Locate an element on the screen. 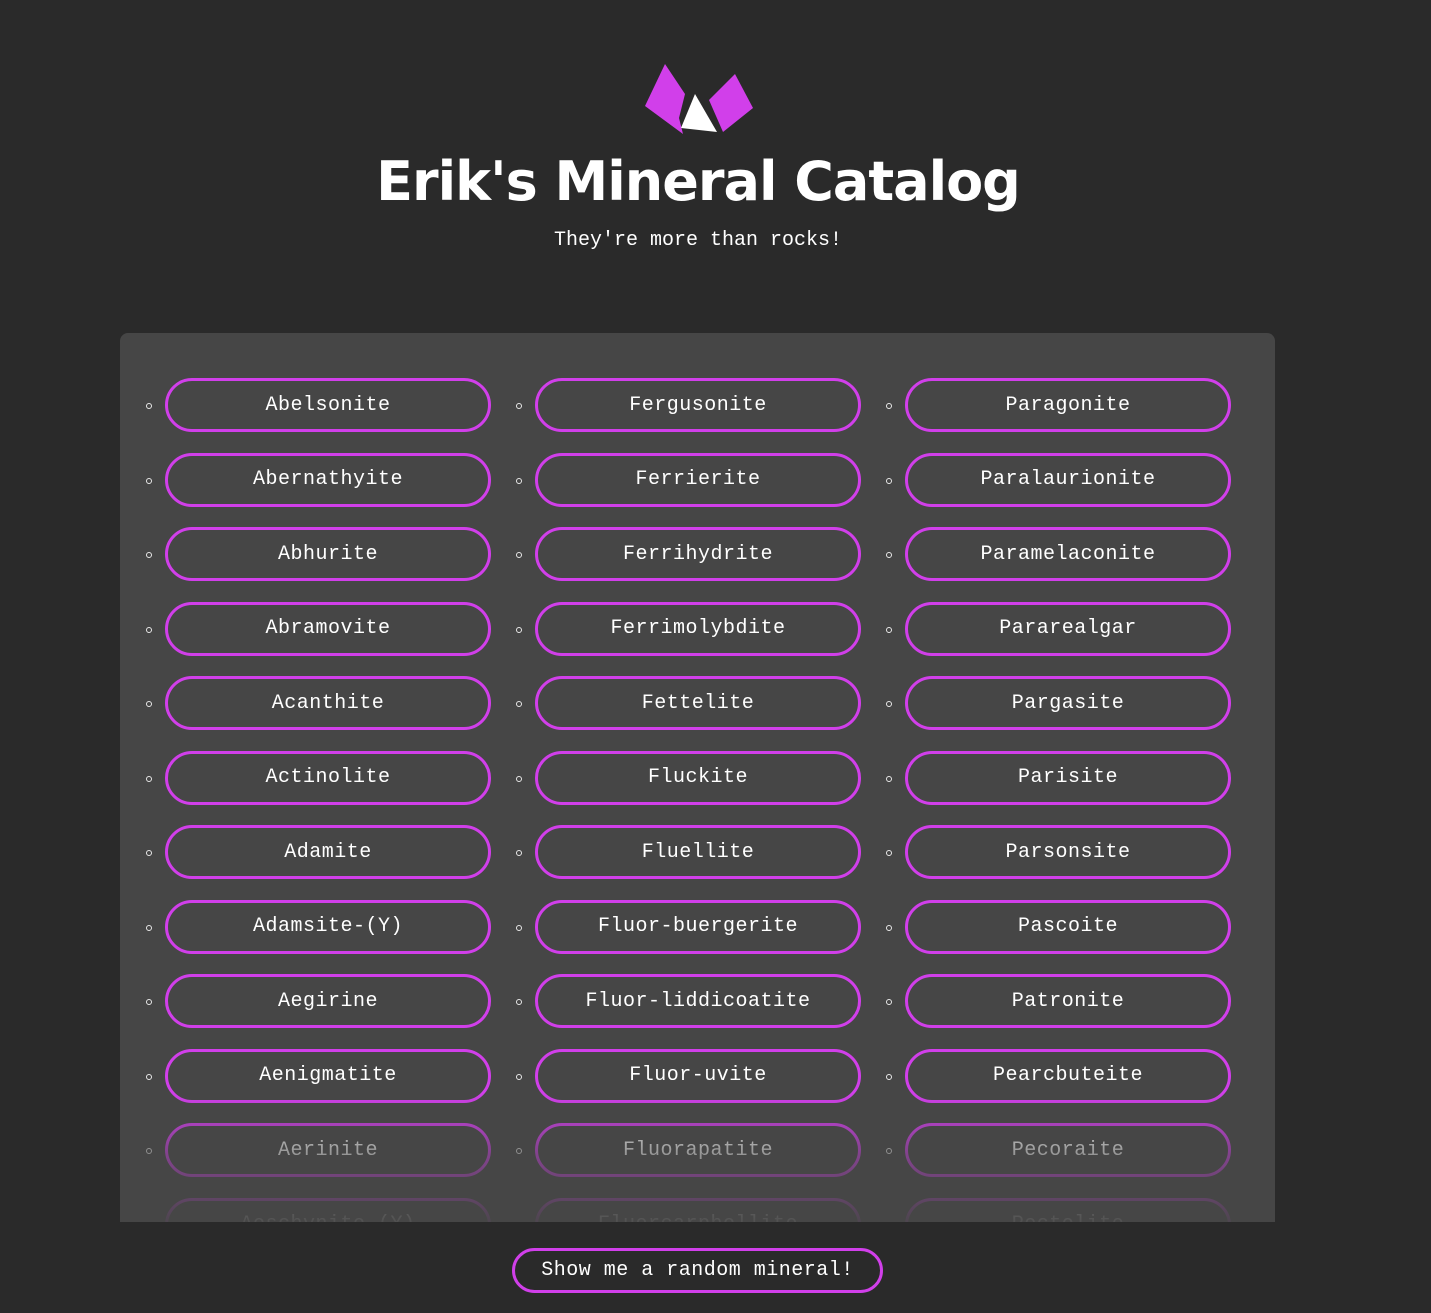 The height and width of the screenshot is (1313, 1431). mineral-button: Pascoite is located at coordinates (1068, 926).